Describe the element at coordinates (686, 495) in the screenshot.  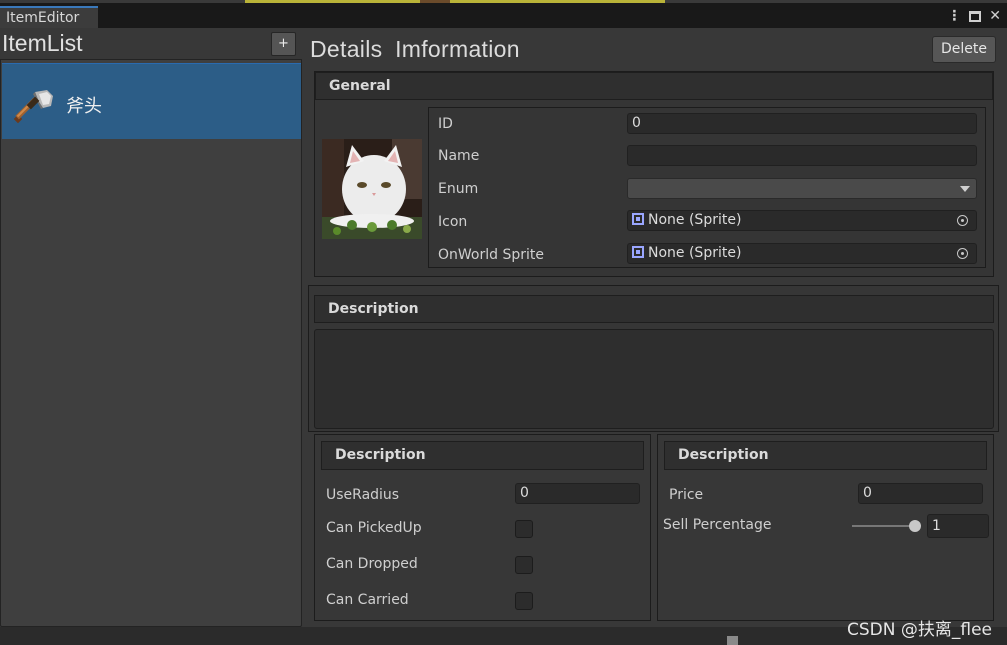
I see `price-label: Price` at that location.